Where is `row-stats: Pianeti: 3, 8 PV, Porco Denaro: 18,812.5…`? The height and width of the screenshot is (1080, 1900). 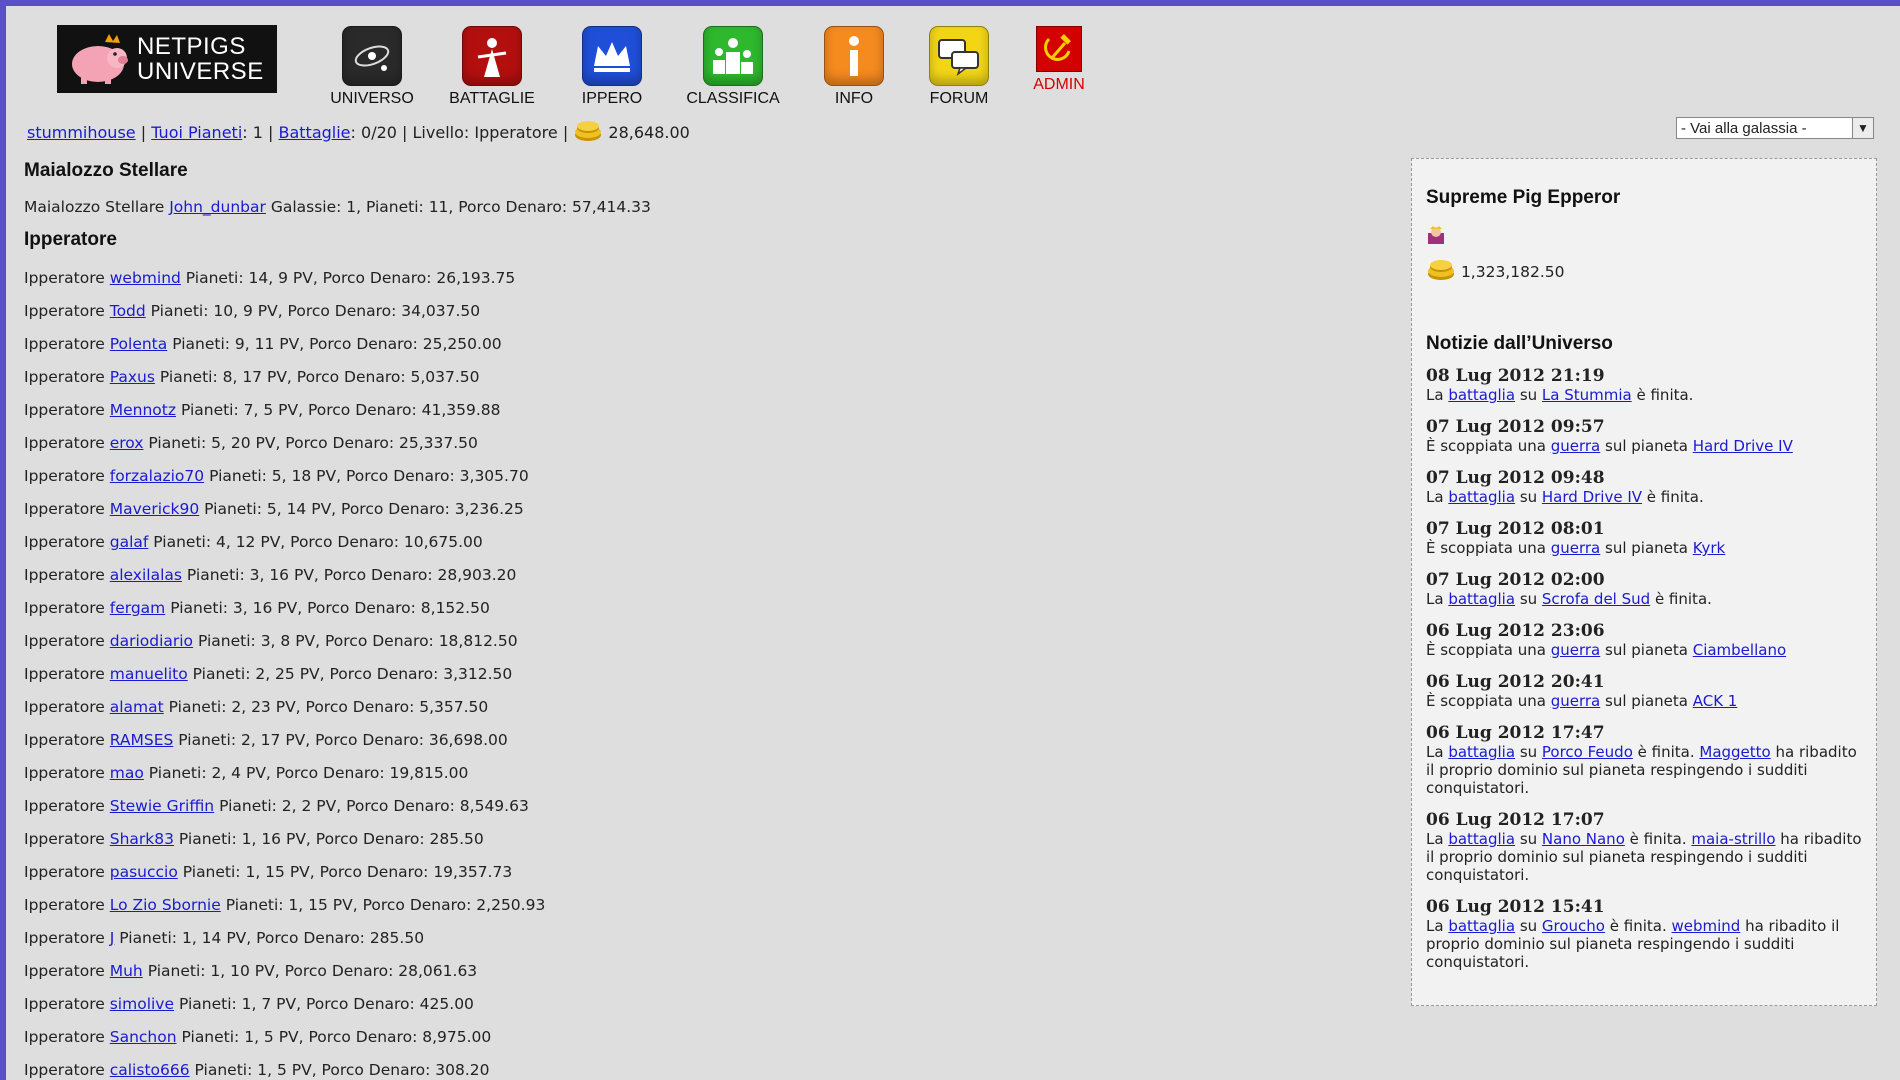
row-stats: Pianeti: 3, 8 PV, Porco Denaro: 18,812.5… is located at coordinates (357, 641).